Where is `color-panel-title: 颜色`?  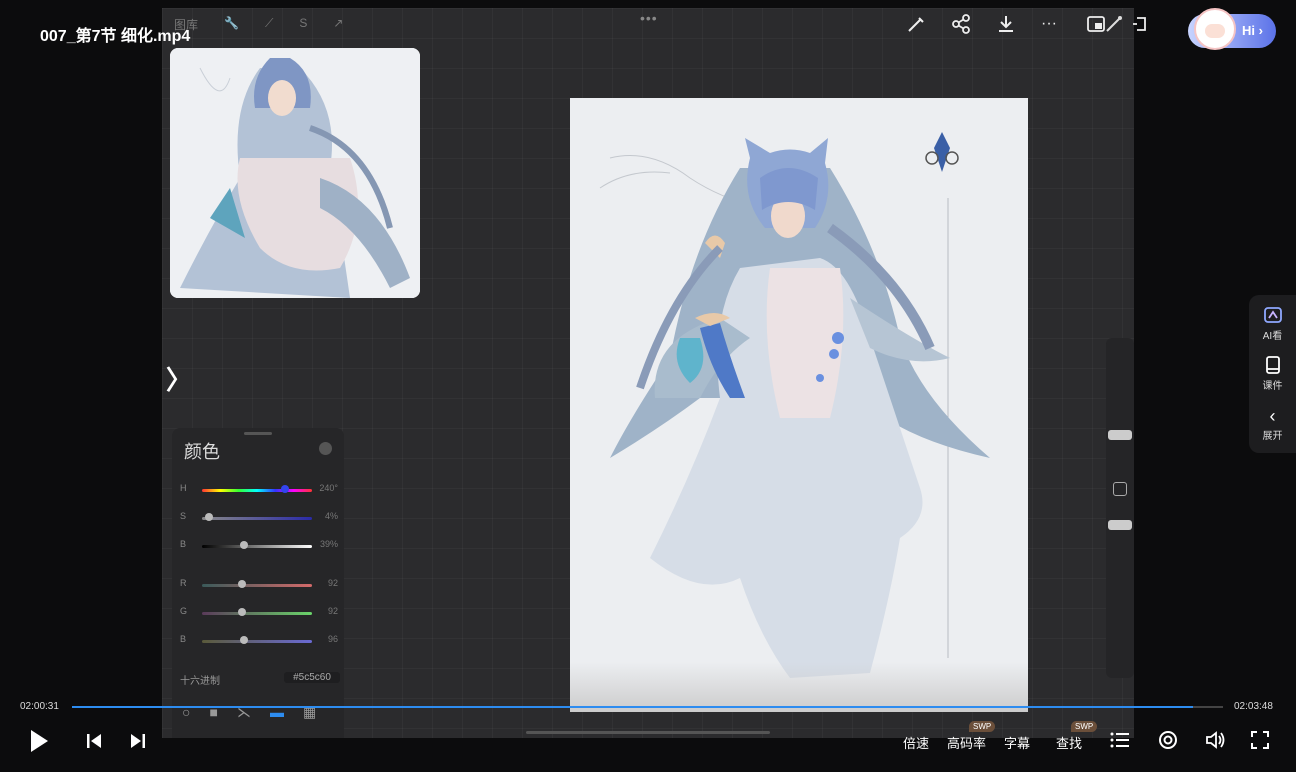
color-panel-title: 颜色 is located at coordinates (202, 452).